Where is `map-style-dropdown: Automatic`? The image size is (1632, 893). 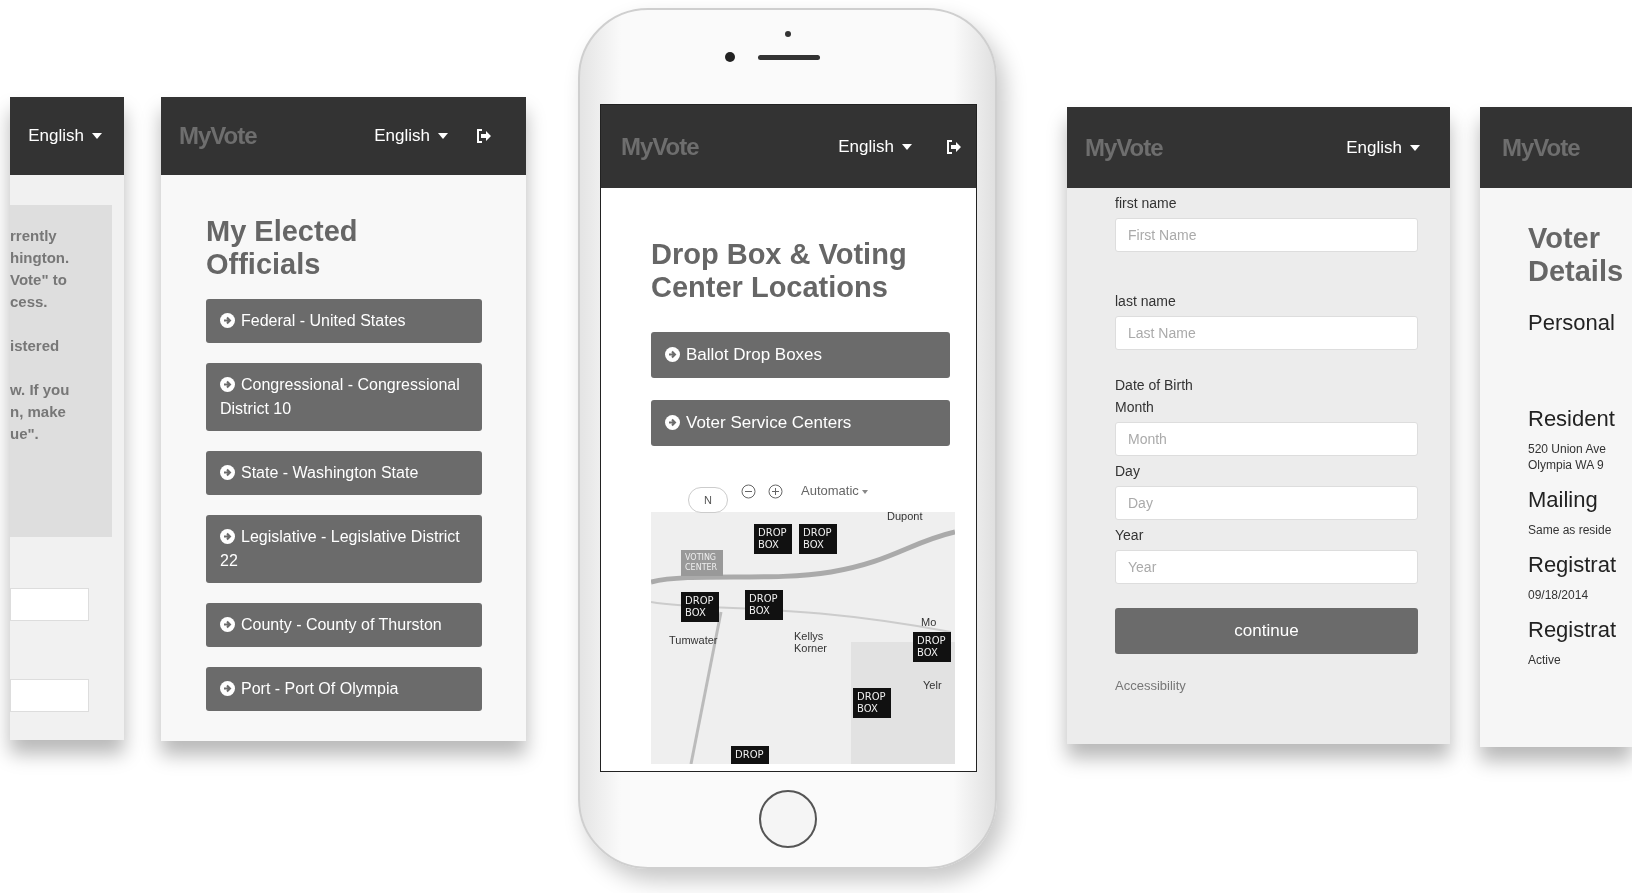
map-style-dropdown: Automatic is located at coordinates (835, 491).